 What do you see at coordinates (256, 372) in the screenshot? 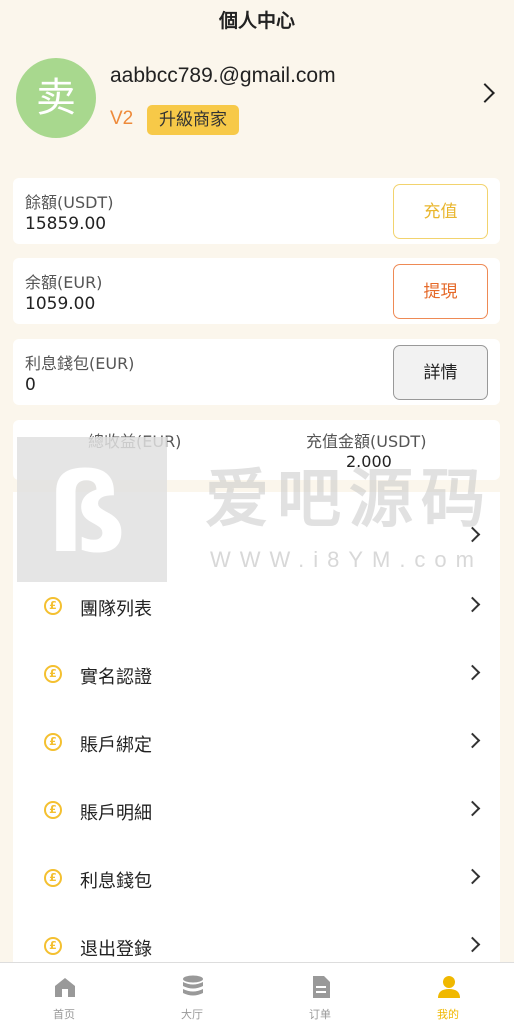
I see `interest-wallet-card: 利息錢包(EUR) 0 詳情` at bounding box center [256, 372].